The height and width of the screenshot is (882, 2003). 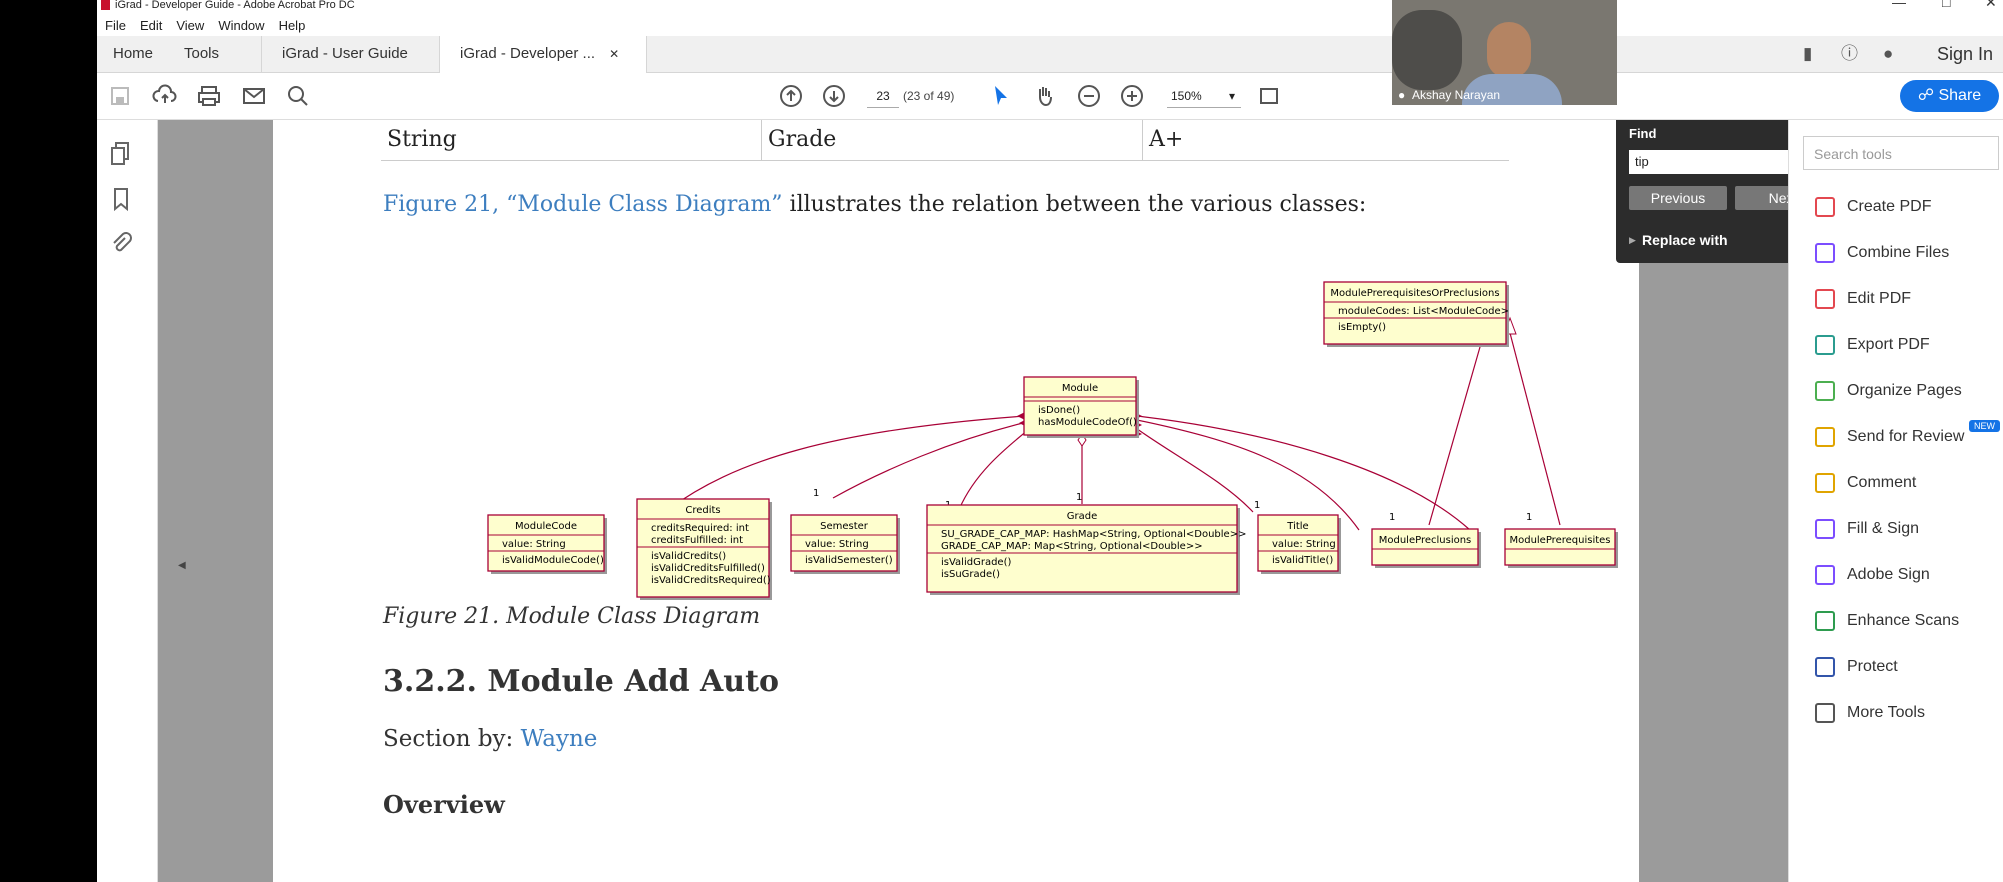 I want to click on previous-page-icon, so click(x=791, y=96).